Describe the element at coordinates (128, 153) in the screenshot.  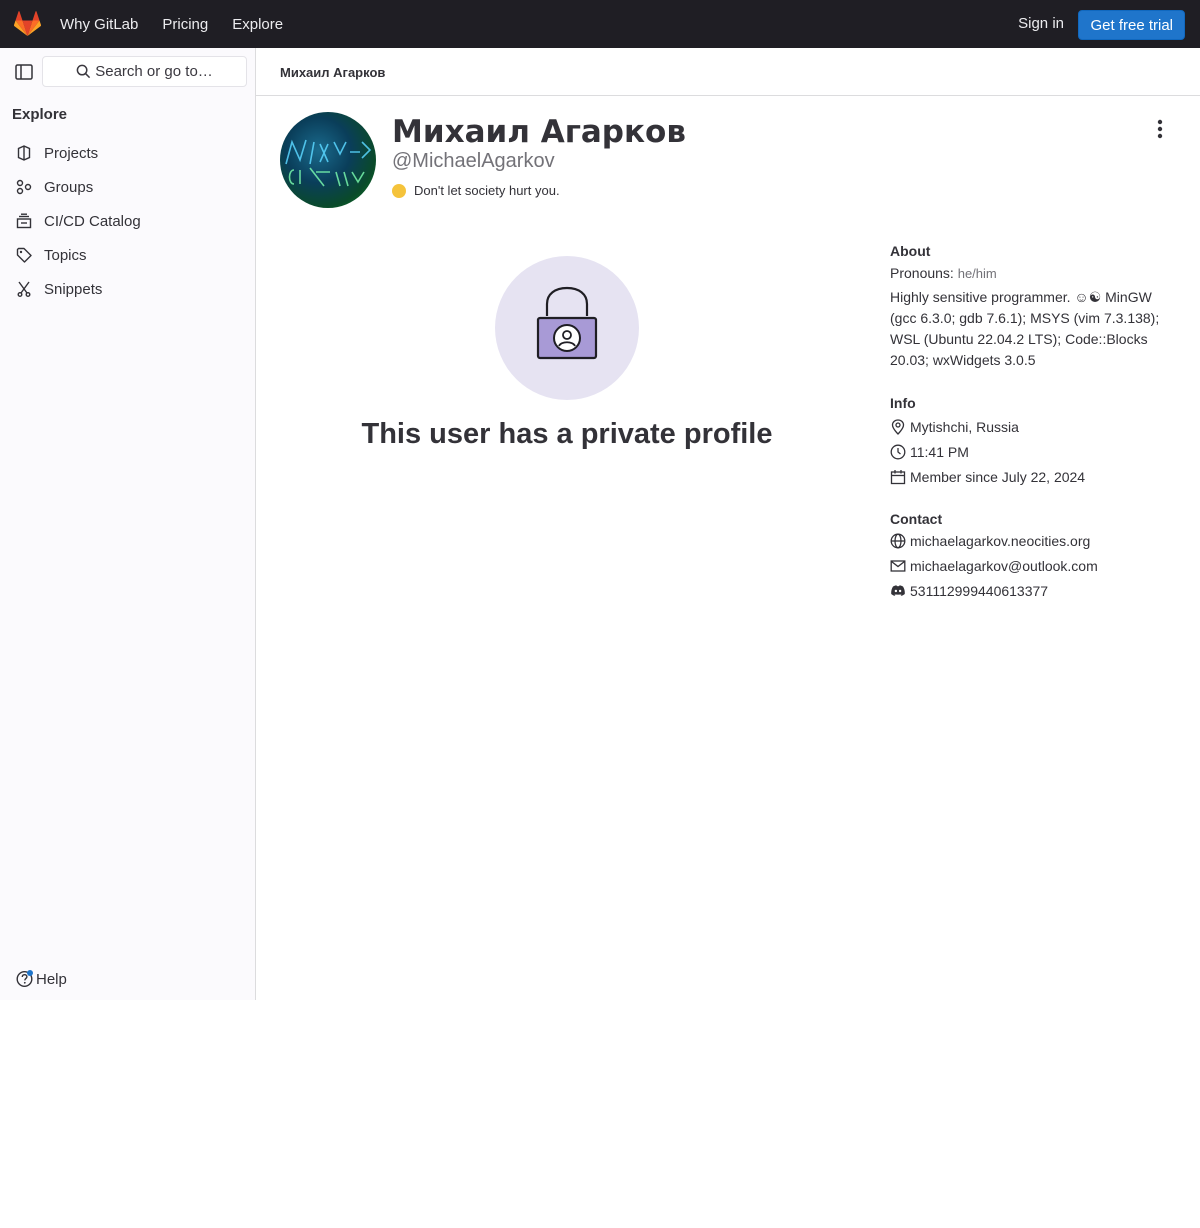
I see `sidebar-item-projects: Projects` at that location.